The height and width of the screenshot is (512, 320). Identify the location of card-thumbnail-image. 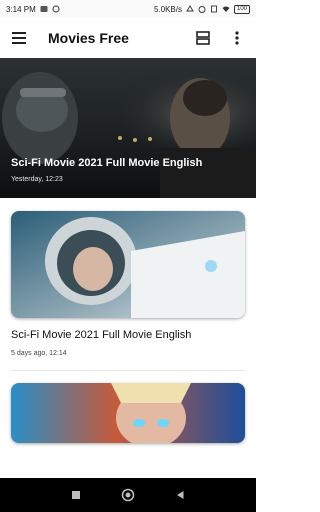
(128, 413).